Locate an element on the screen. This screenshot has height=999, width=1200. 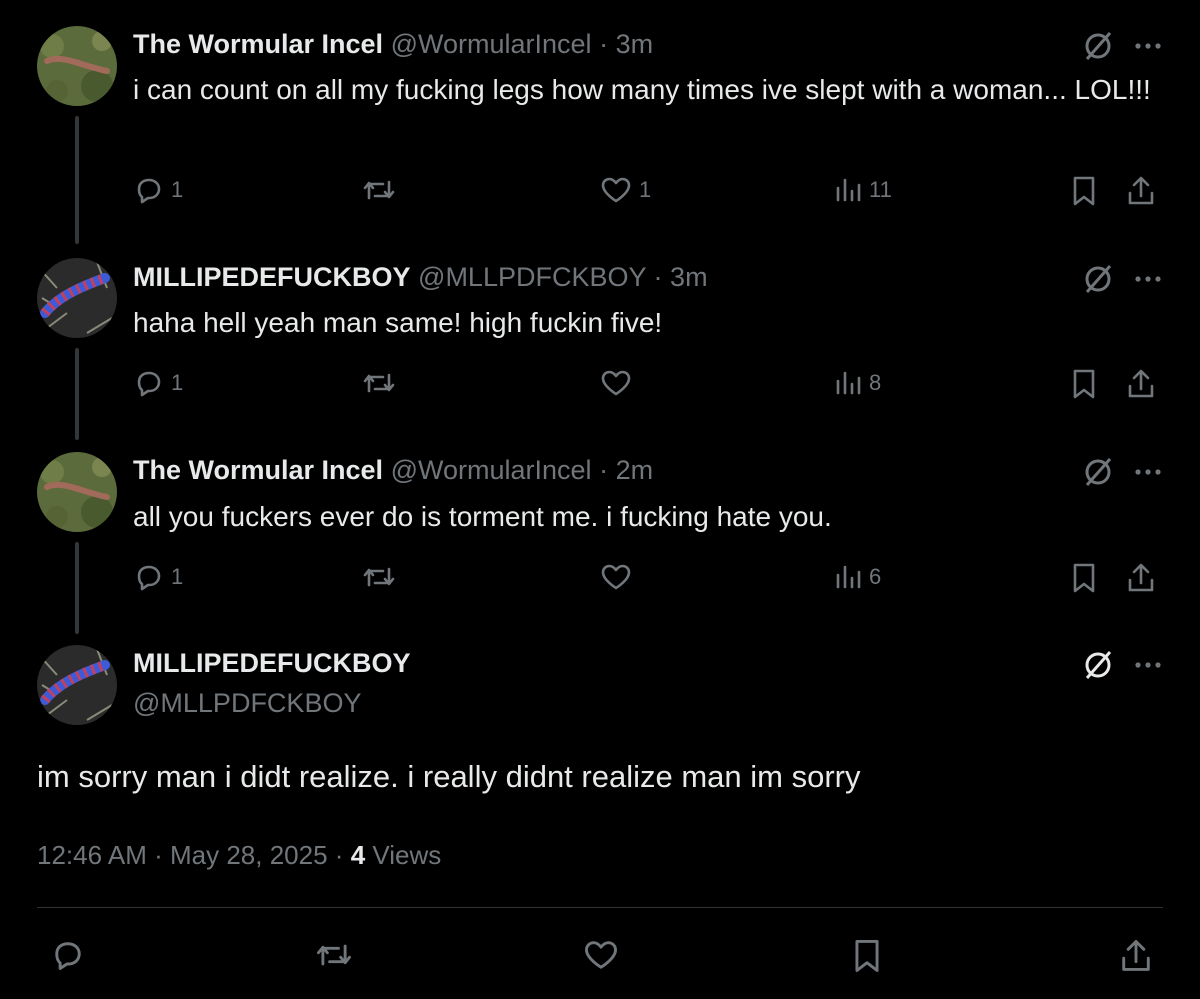
tweet-handle-line: @MLLPDFCKBOY is located at coordinates (247, 703).